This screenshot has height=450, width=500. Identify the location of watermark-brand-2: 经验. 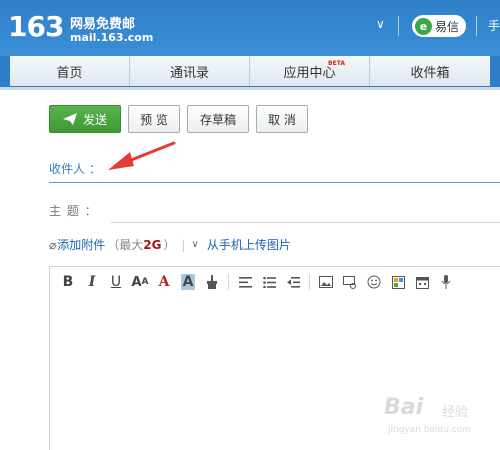
(455, 412).